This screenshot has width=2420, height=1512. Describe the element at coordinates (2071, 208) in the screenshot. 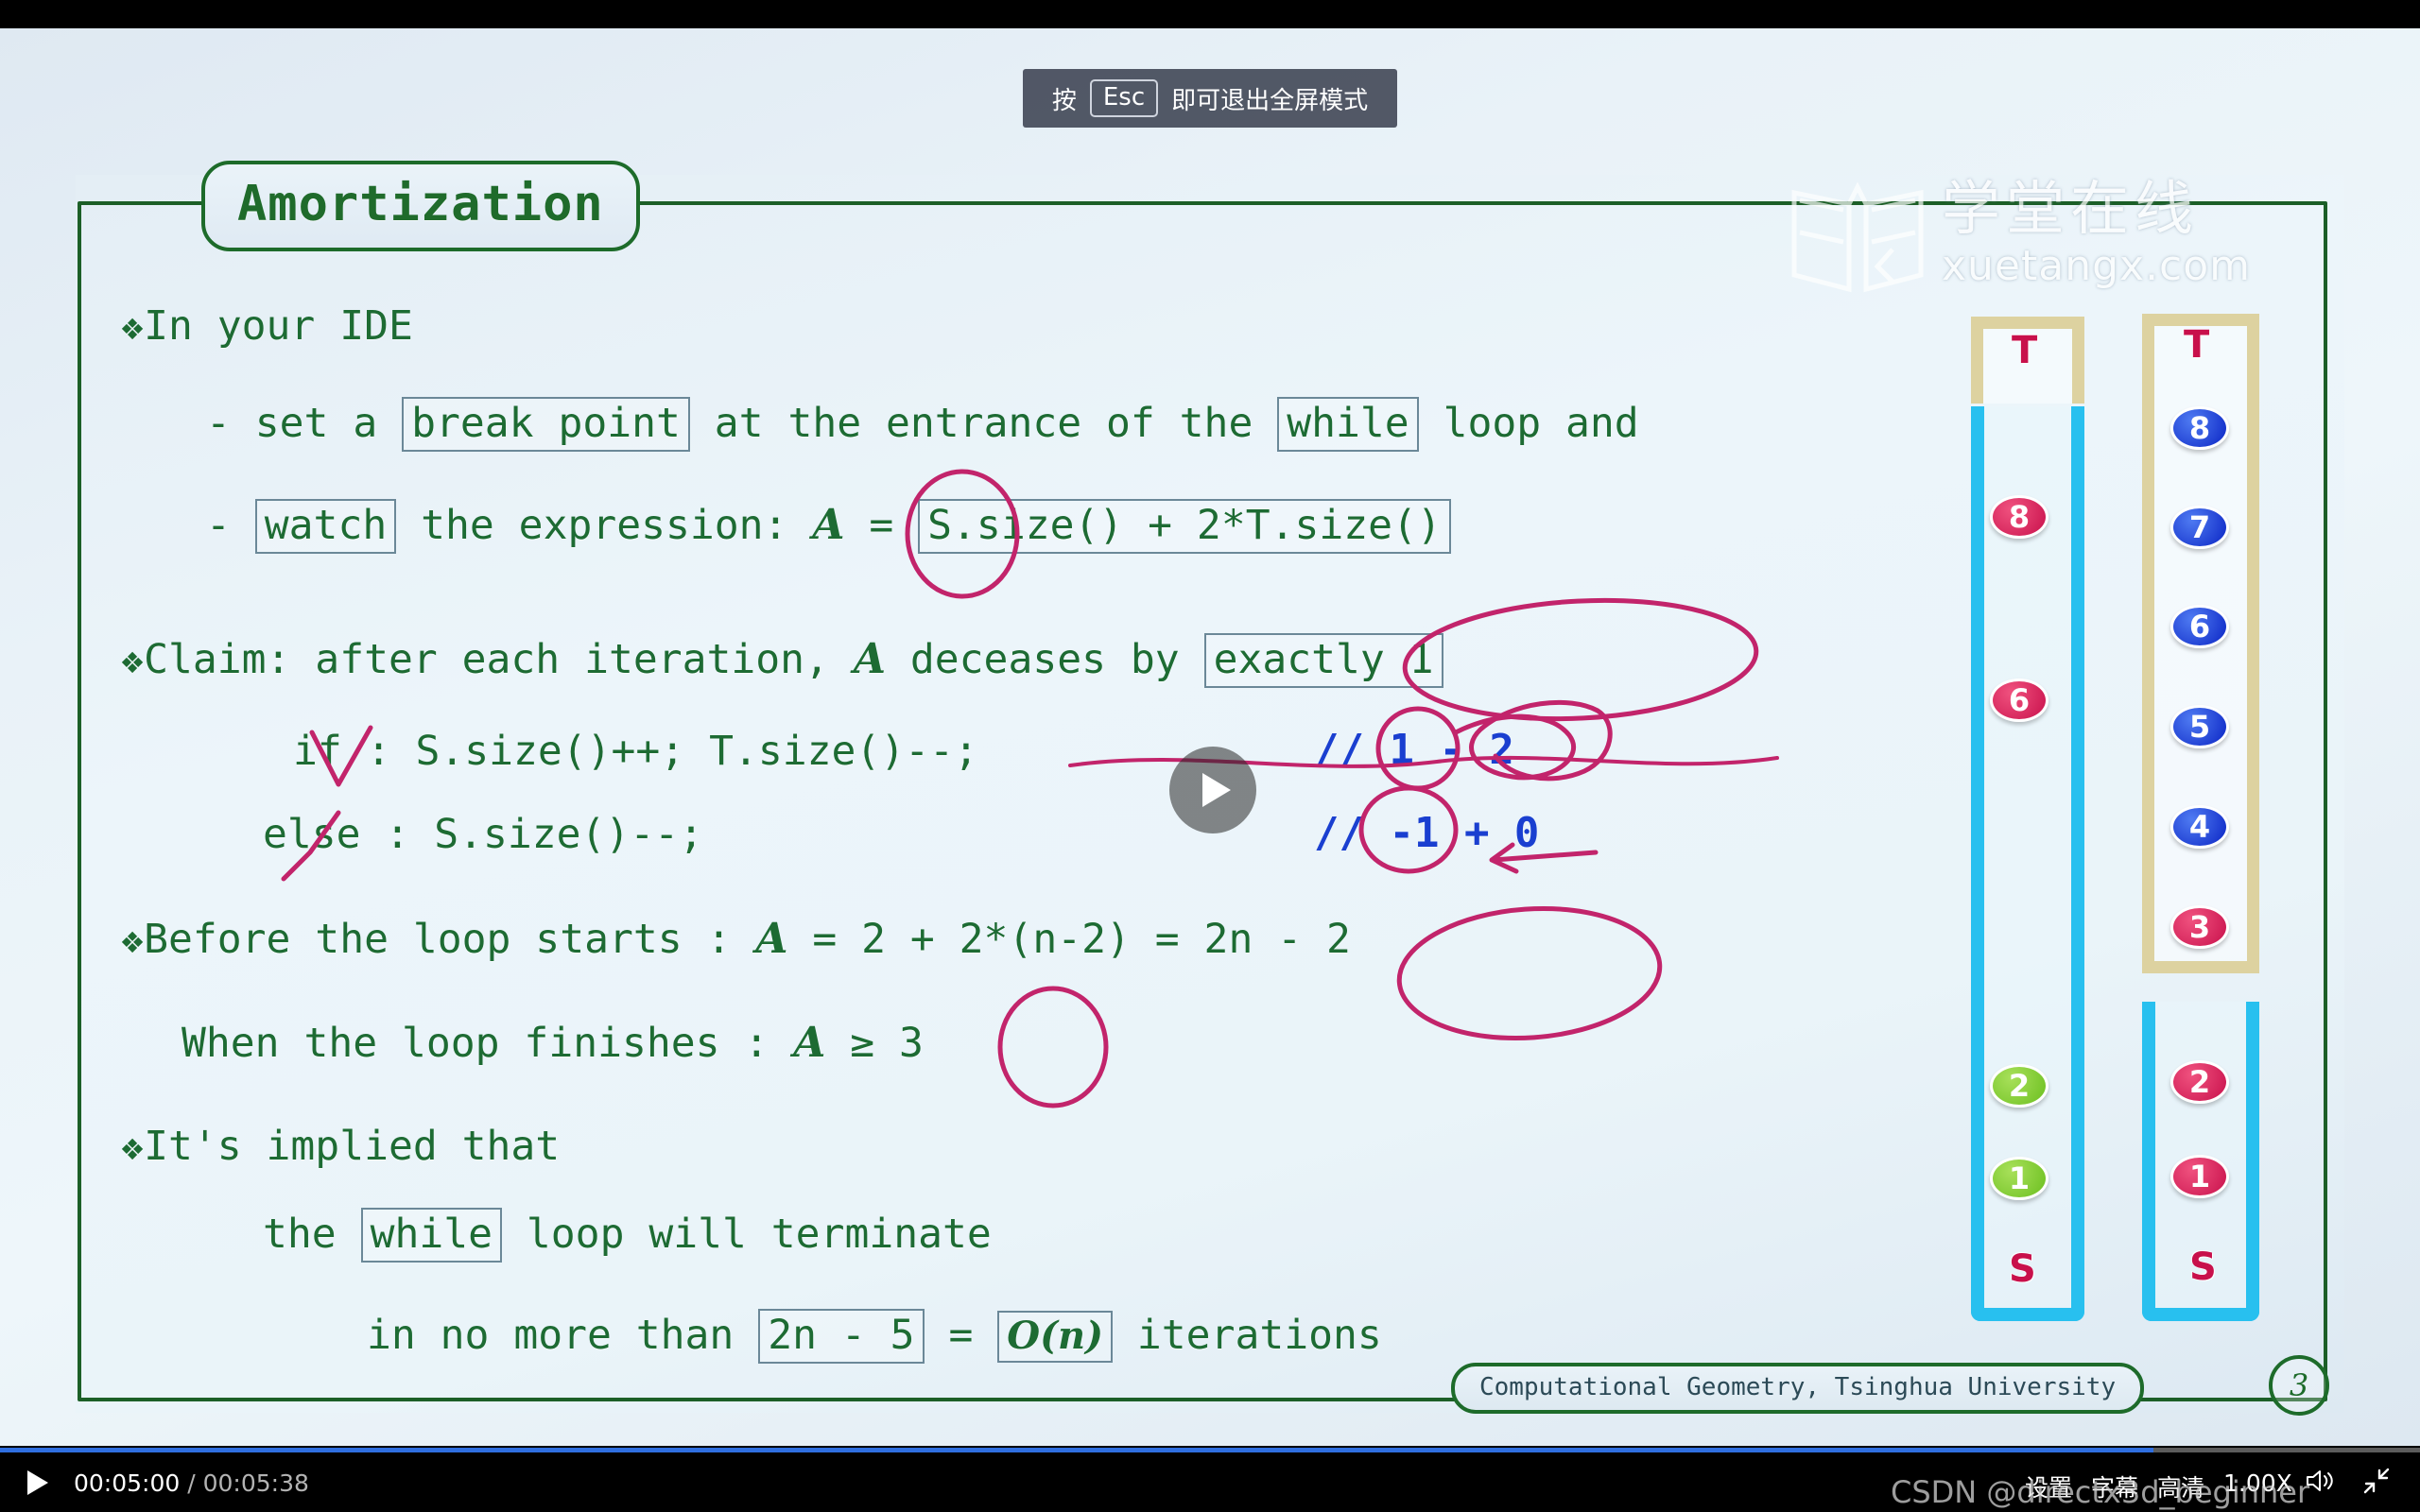

I see `logo-chinese-text: 学堂在线` at that location.